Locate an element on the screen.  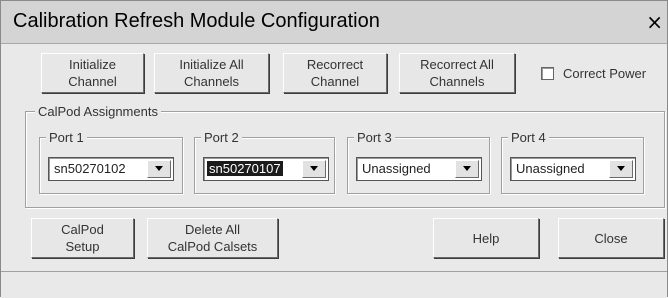
port-1-label: Port 1 is located at coordinates (66, 137).